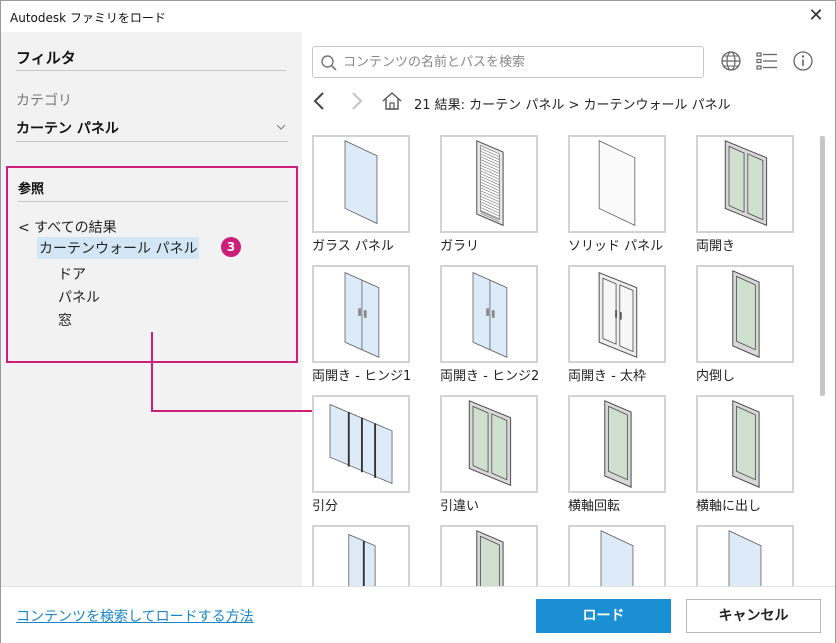  I want to click on home-icon, so click(392, 101).